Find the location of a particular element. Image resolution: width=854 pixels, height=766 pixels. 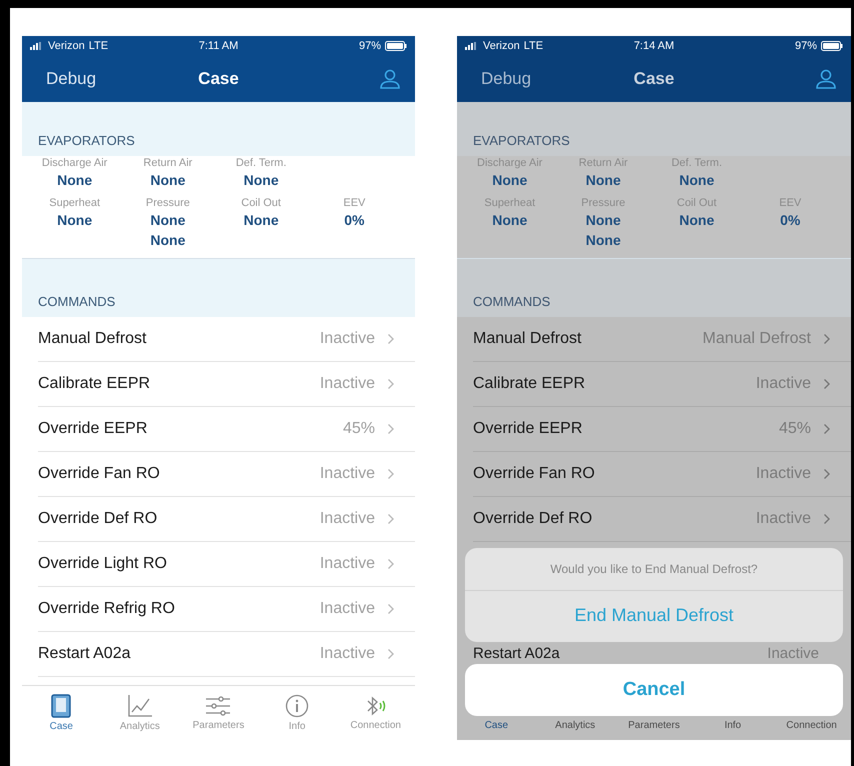

cabinet-icon is located at coordinates (61, 706).